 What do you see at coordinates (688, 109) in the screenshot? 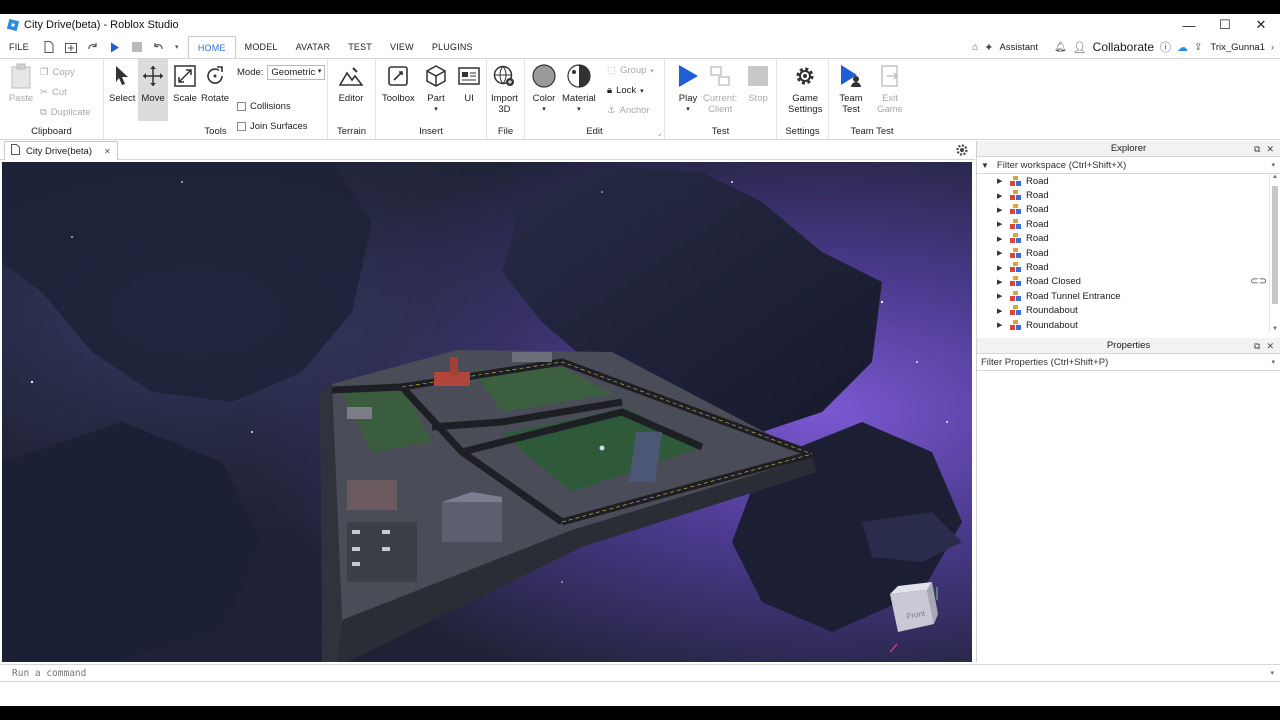
I see `play-dropdown-icon: ▾` at bounding box center [688, 109].